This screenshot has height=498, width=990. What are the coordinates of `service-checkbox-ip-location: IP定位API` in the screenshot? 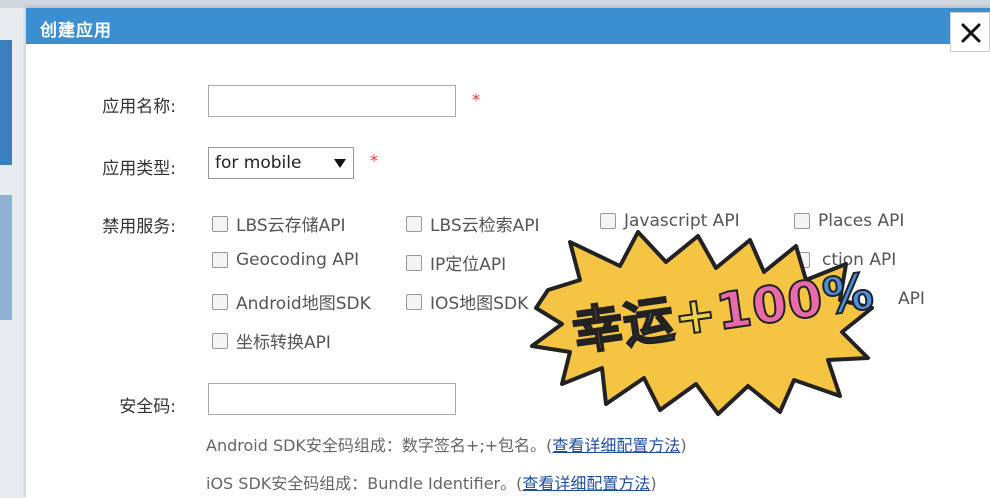 It's located at (456, 262).